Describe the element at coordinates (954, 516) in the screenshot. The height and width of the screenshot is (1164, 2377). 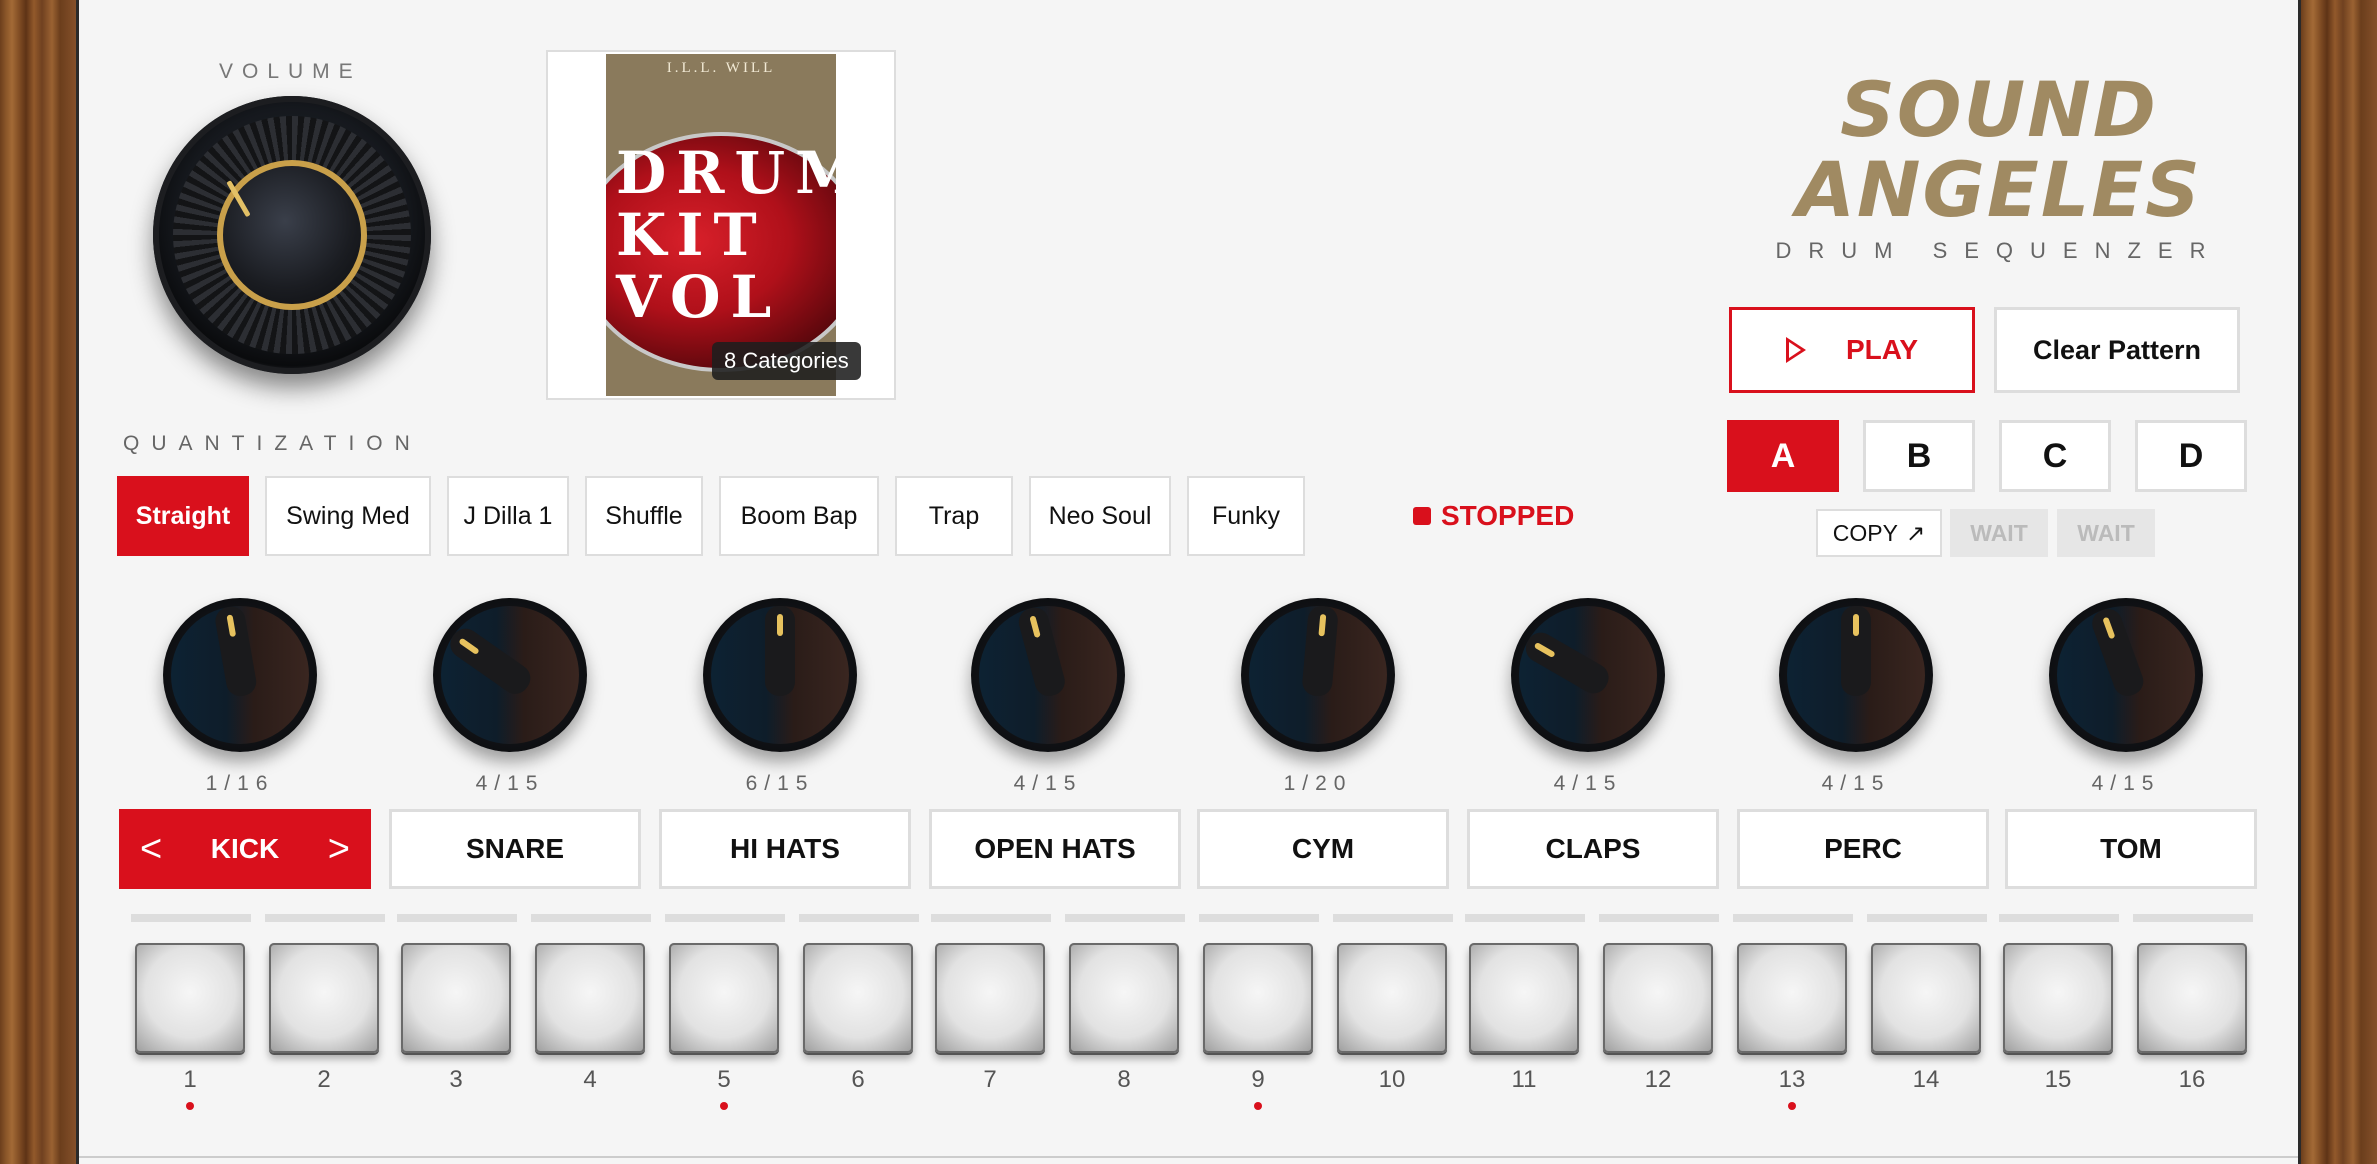
I see `quant-trap: Trap` at that location.